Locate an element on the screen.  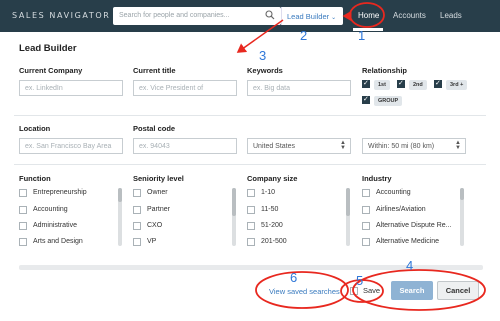
relationship-label: Relationship is located at coordinates (385, 70).